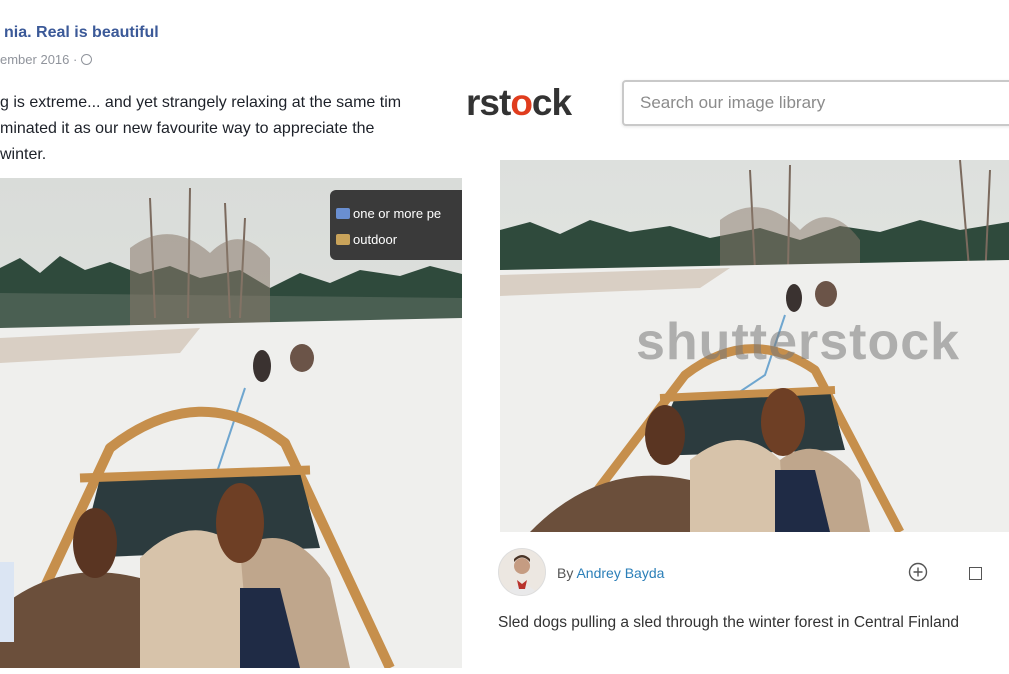  What do you see at coordinates (399, 239) in the screenshot?
I see `ai-tag: outdoor` at bounding box center [399, 239].